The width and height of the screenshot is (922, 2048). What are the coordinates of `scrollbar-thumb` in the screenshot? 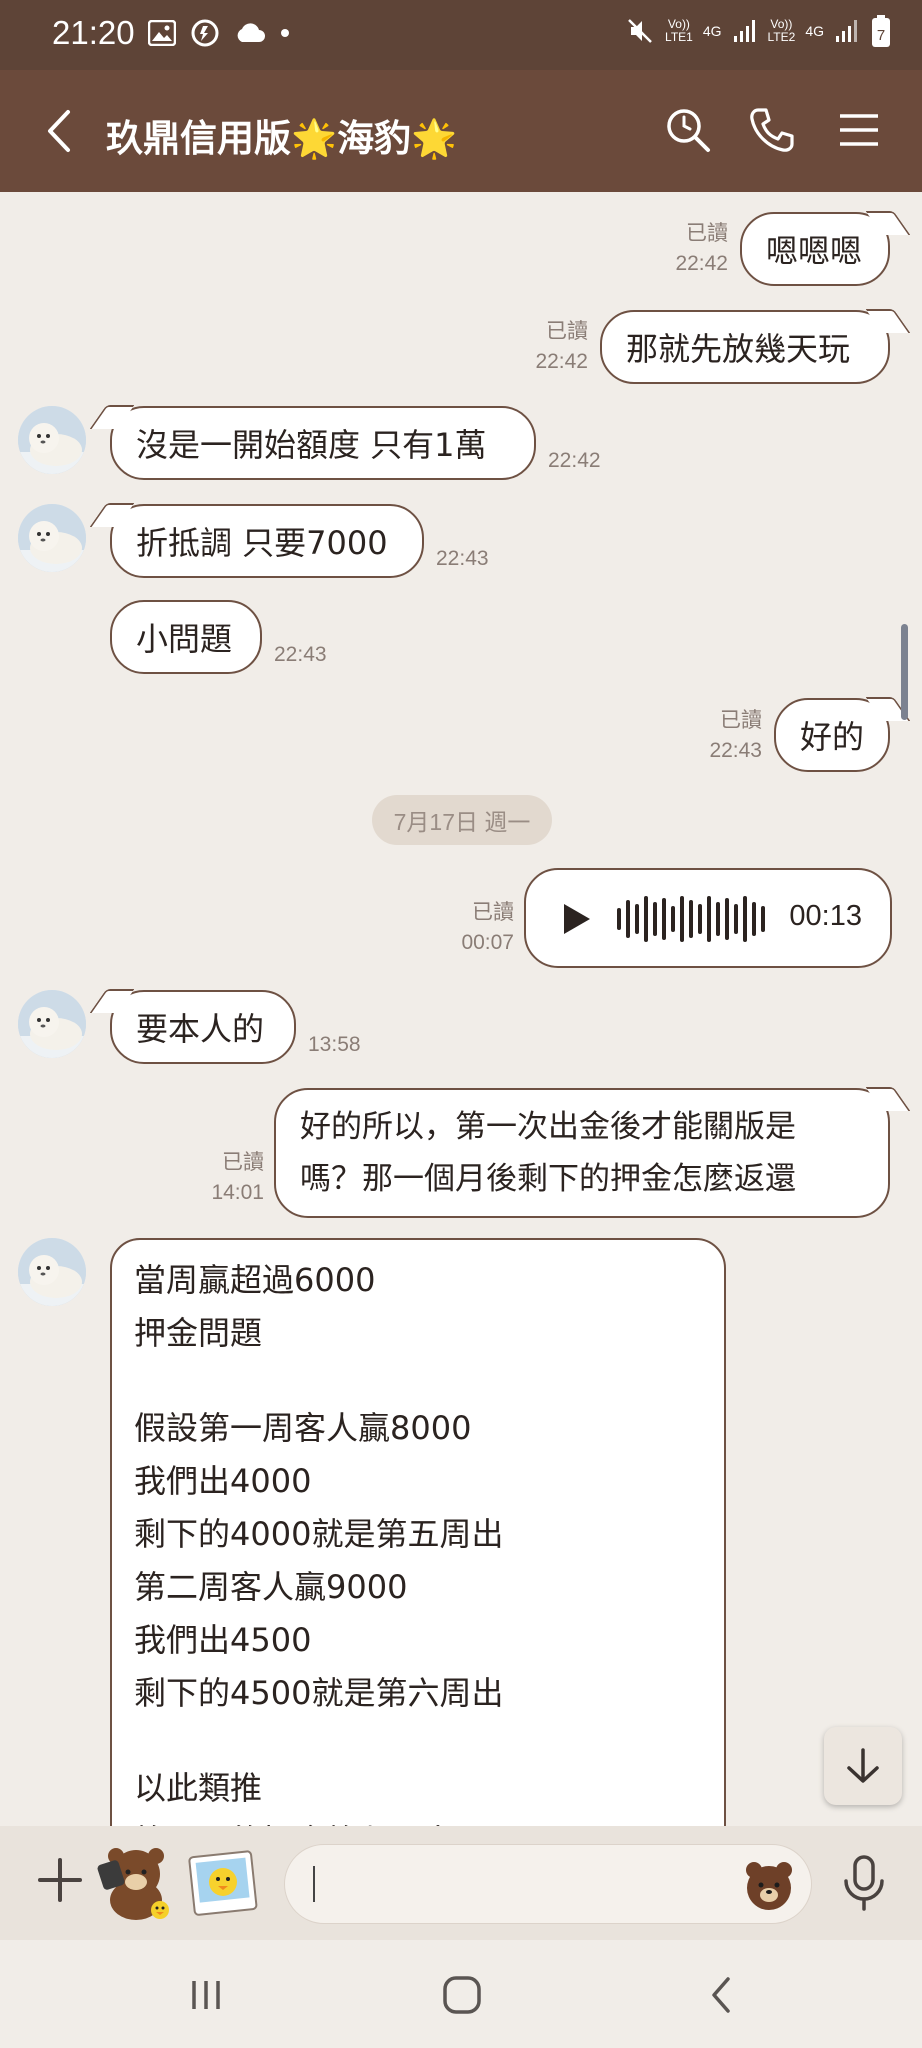 It's located at (904, 672).